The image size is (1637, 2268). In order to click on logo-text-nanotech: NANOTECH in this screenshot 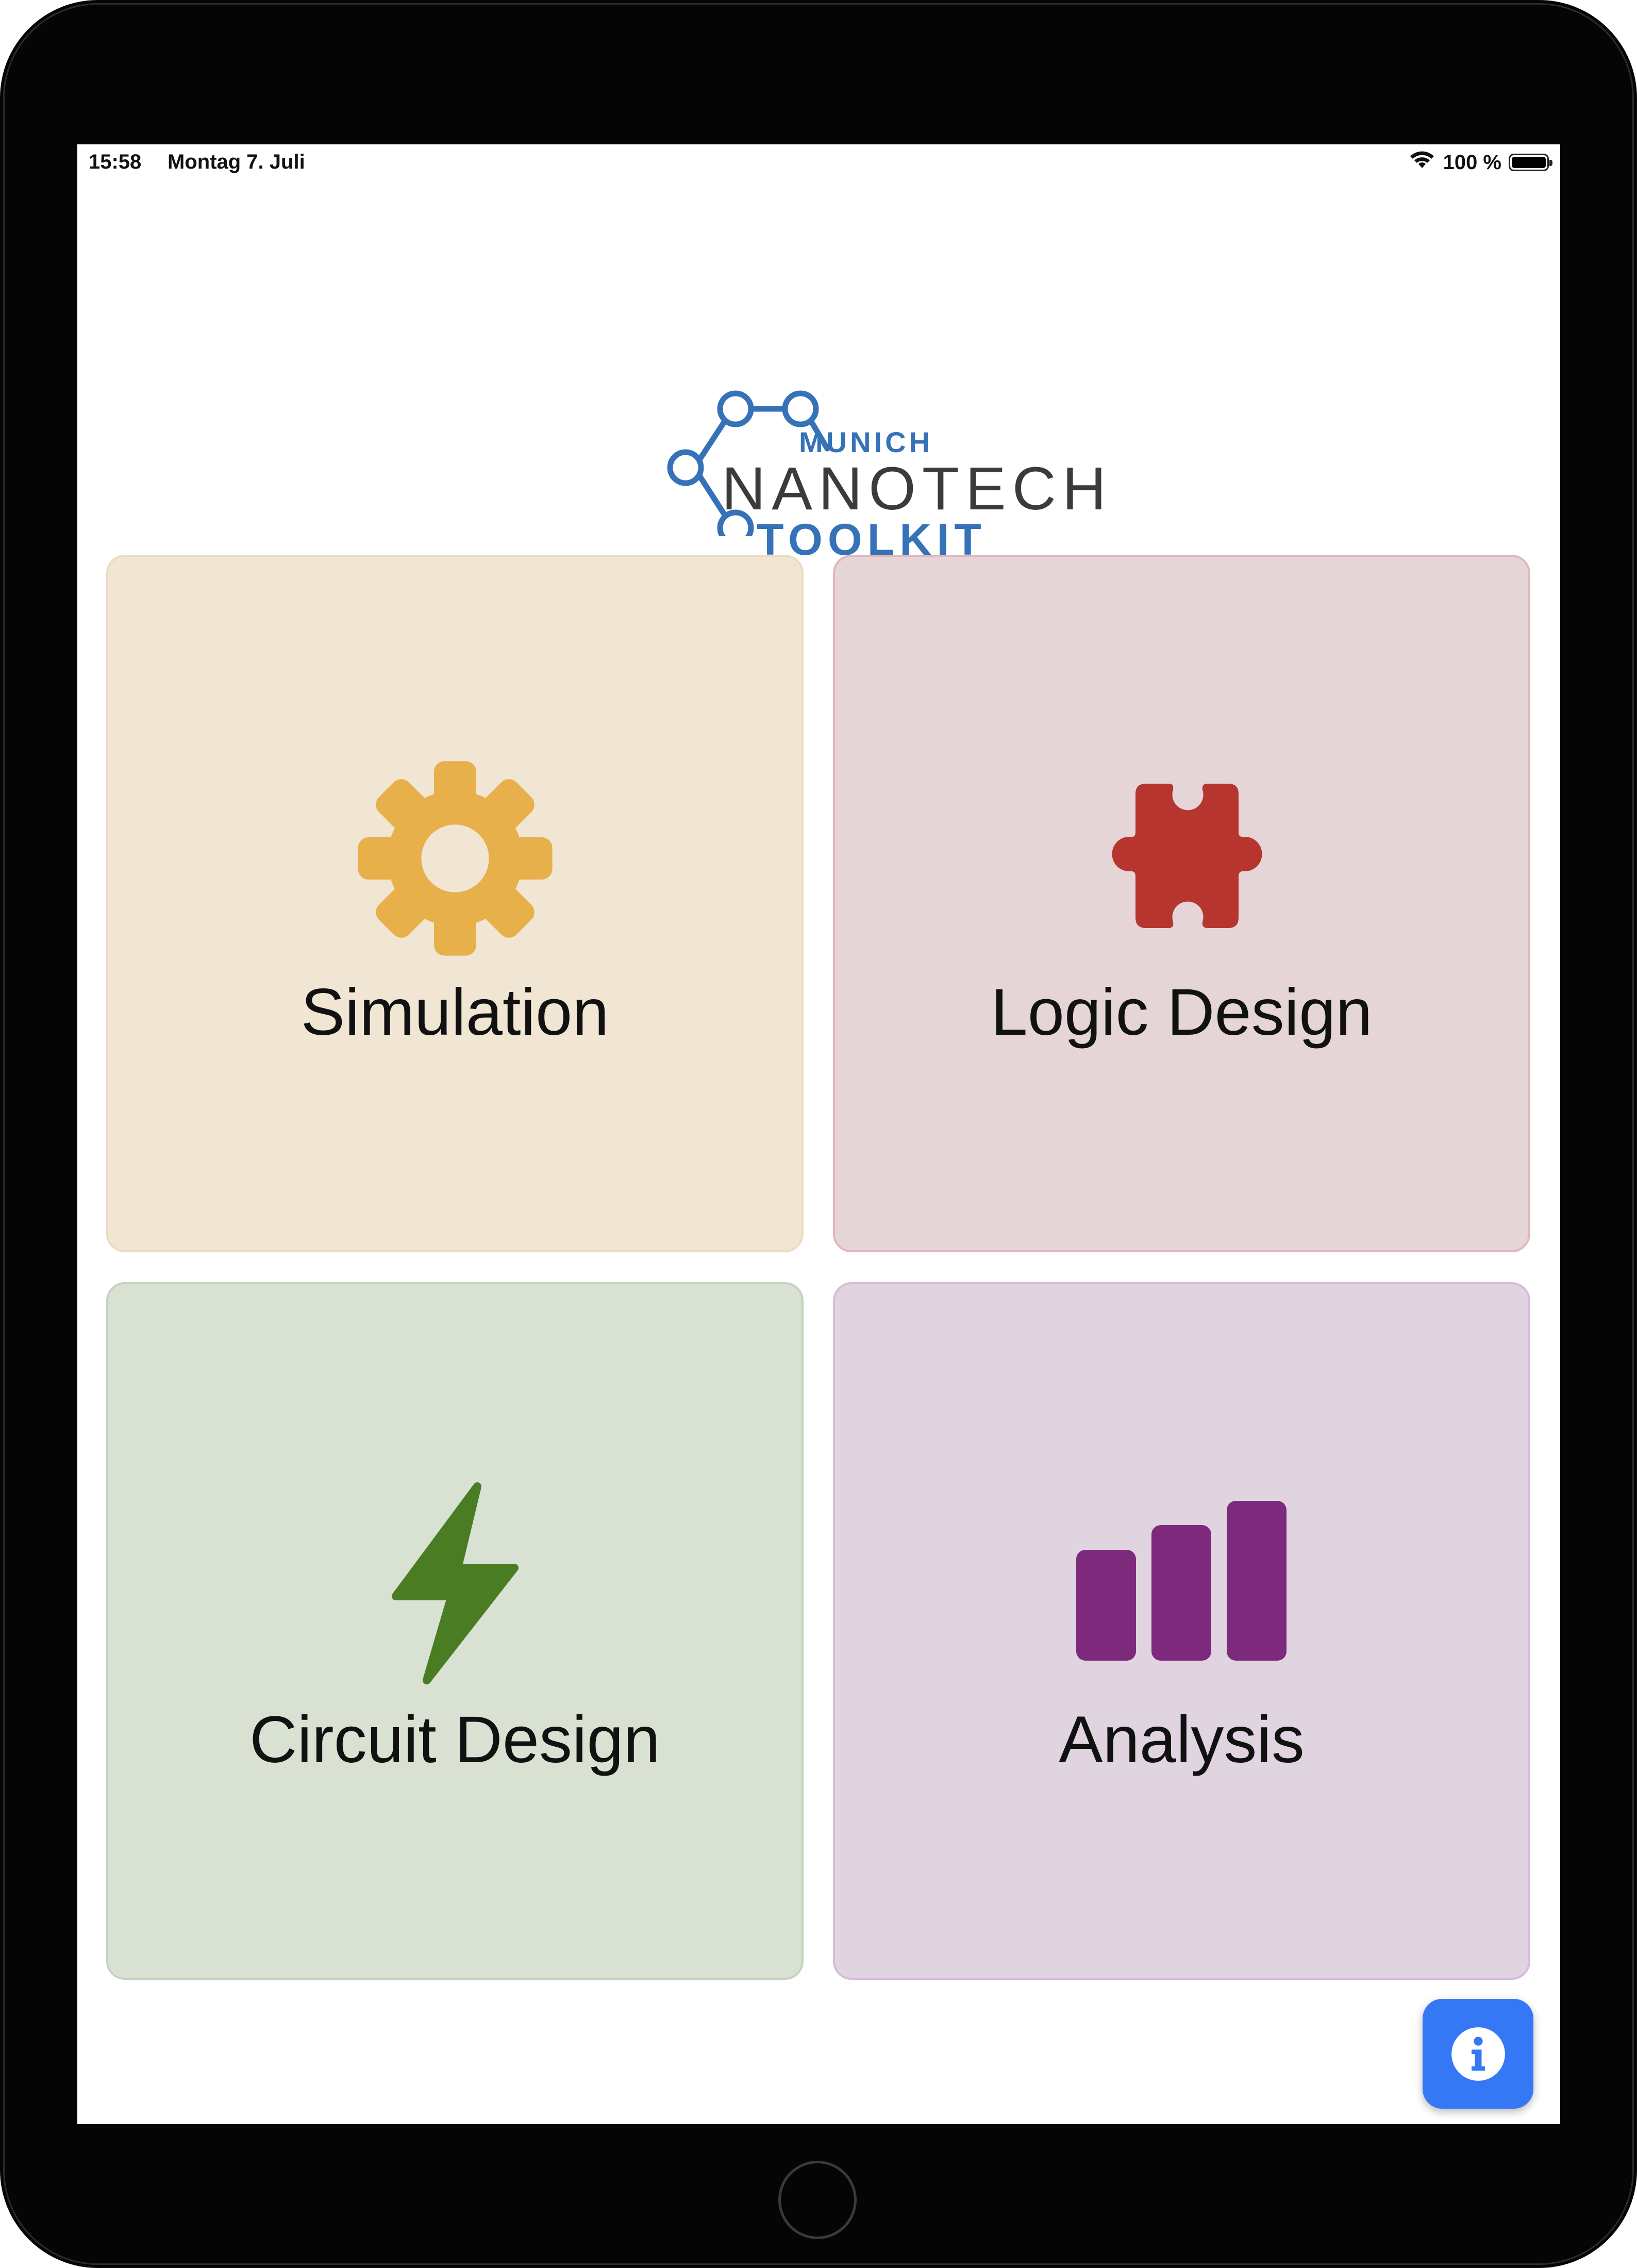, I will do `click(917, 489)`.